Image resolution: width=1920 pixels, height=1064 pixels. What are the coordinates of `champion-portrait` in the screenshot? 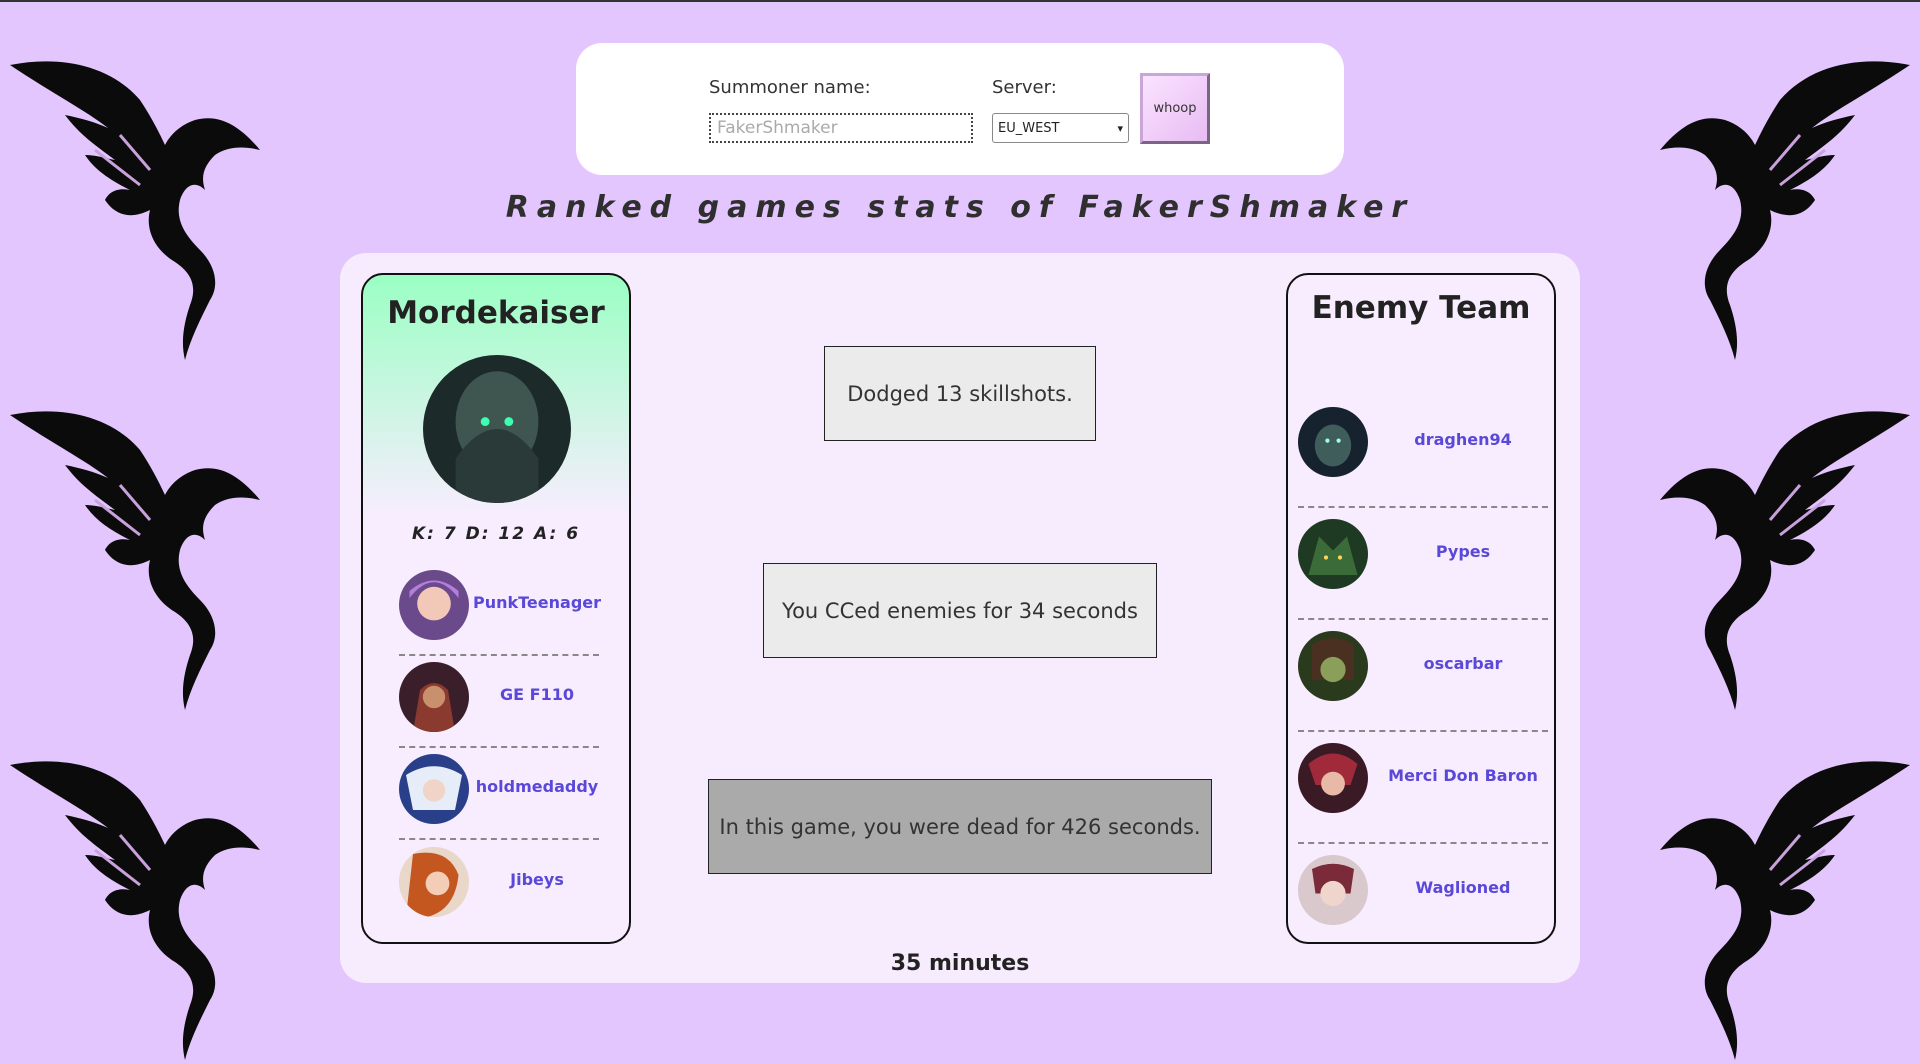 It's located at (497, 429).